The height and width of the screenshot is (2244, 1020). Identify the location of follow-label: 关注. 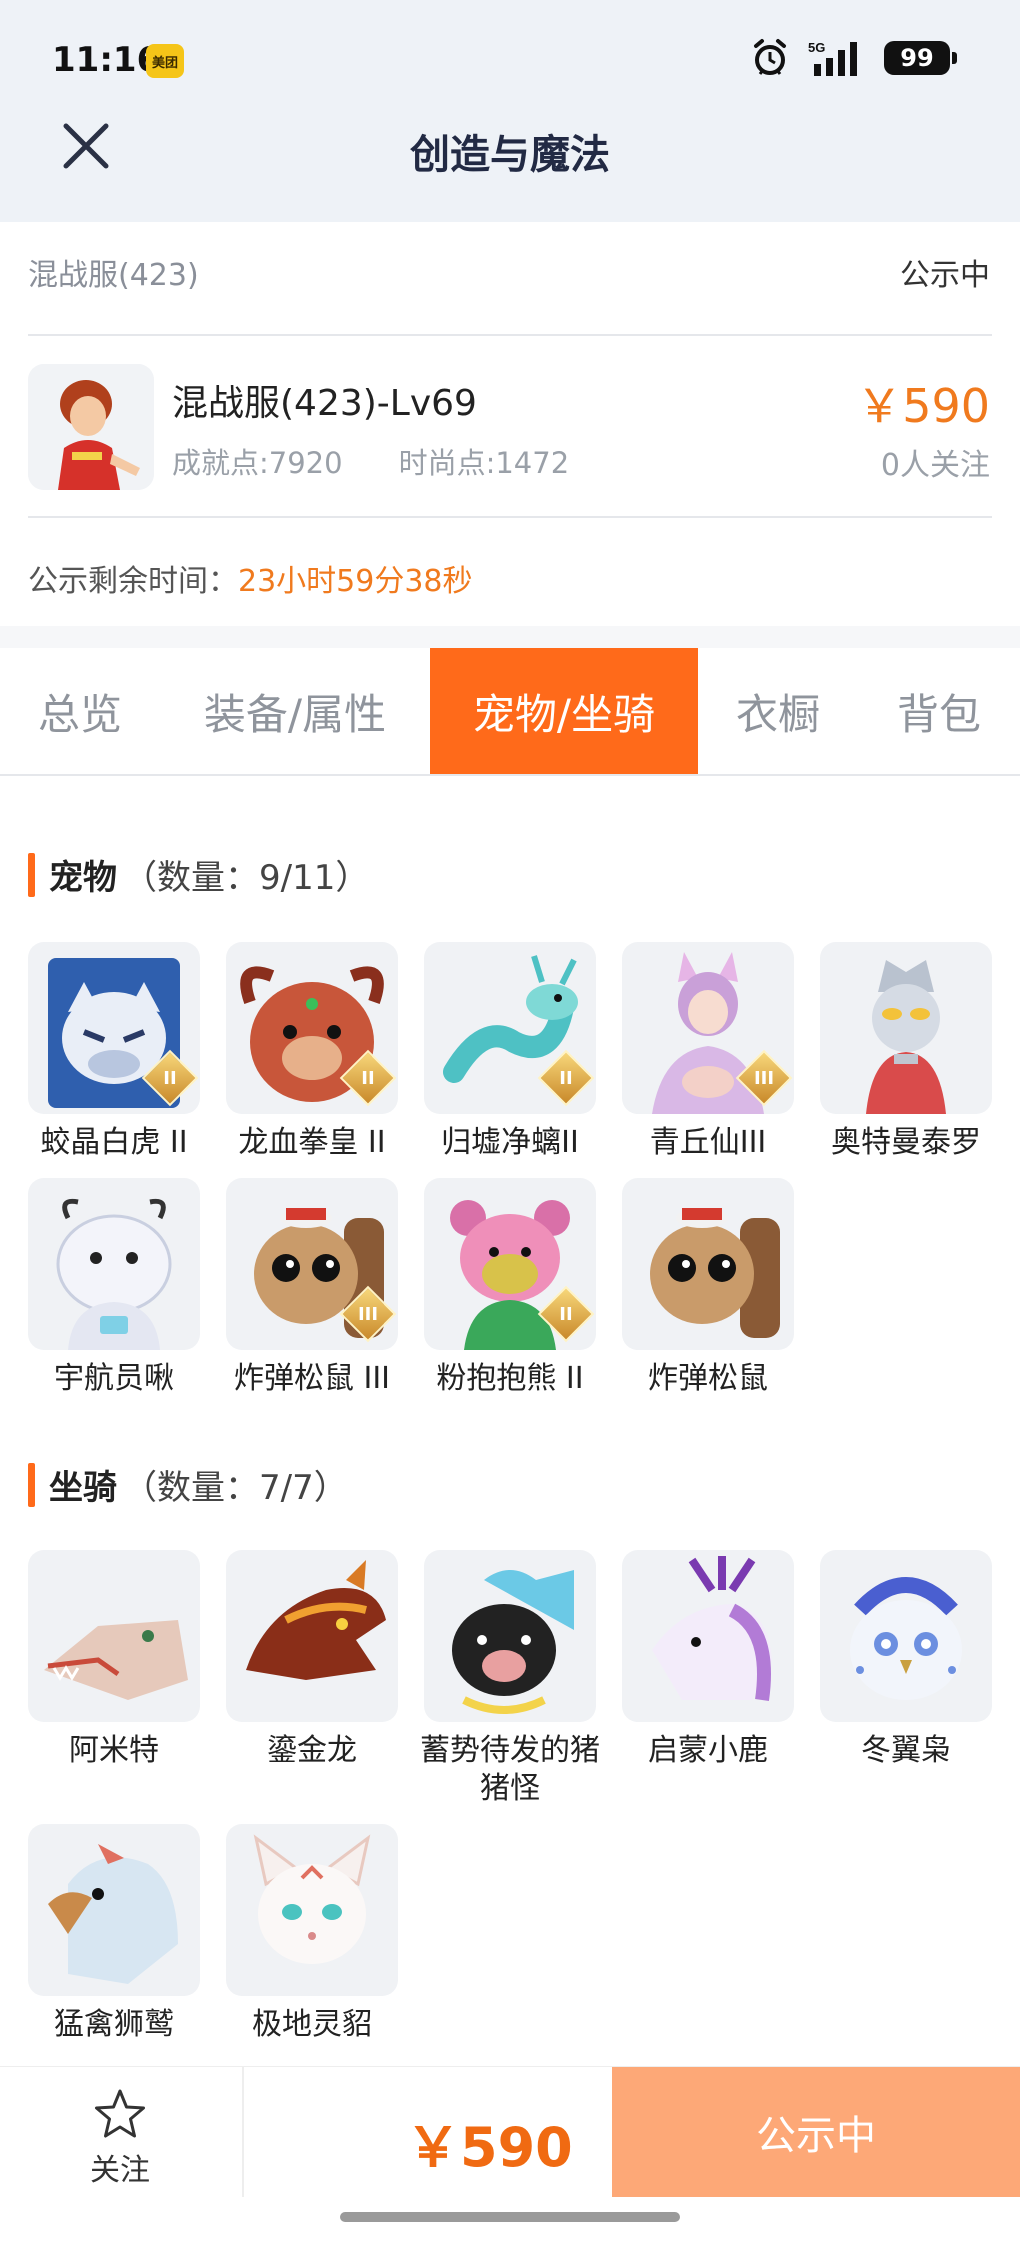
(120, 2170).